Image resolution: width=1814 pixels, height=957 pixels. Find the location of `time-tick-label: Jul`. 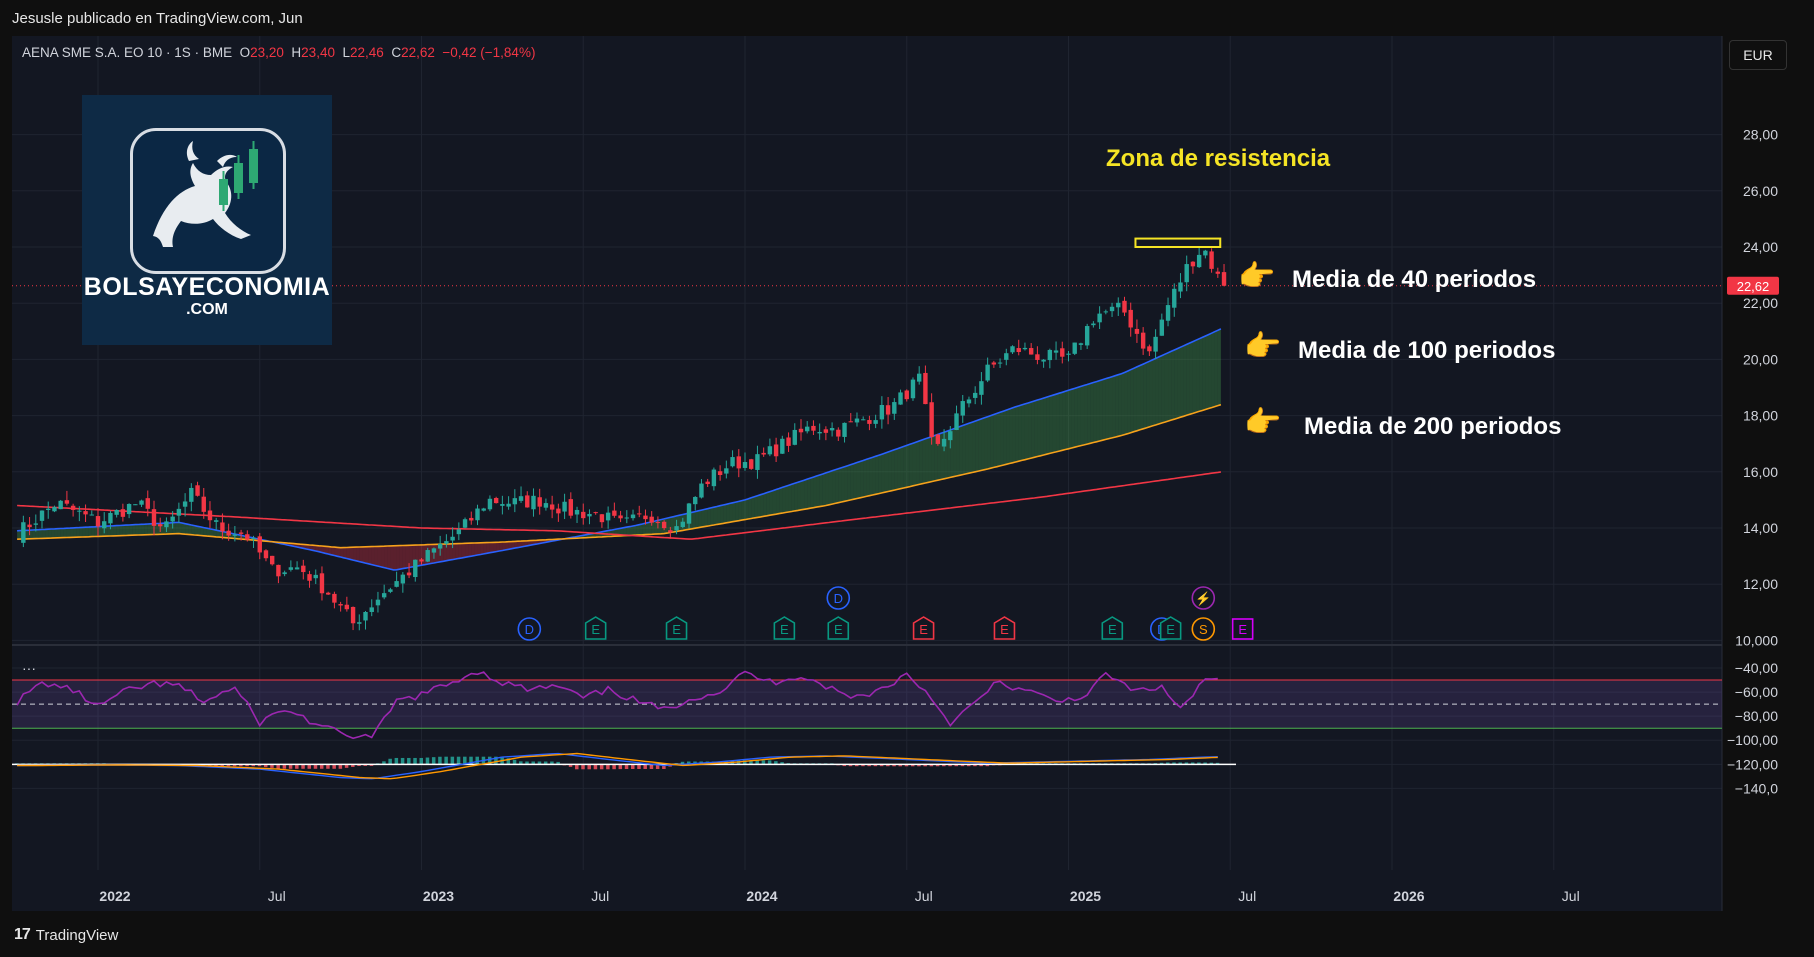

time-tick-label: Jul is located at coordinates (1247, 896).